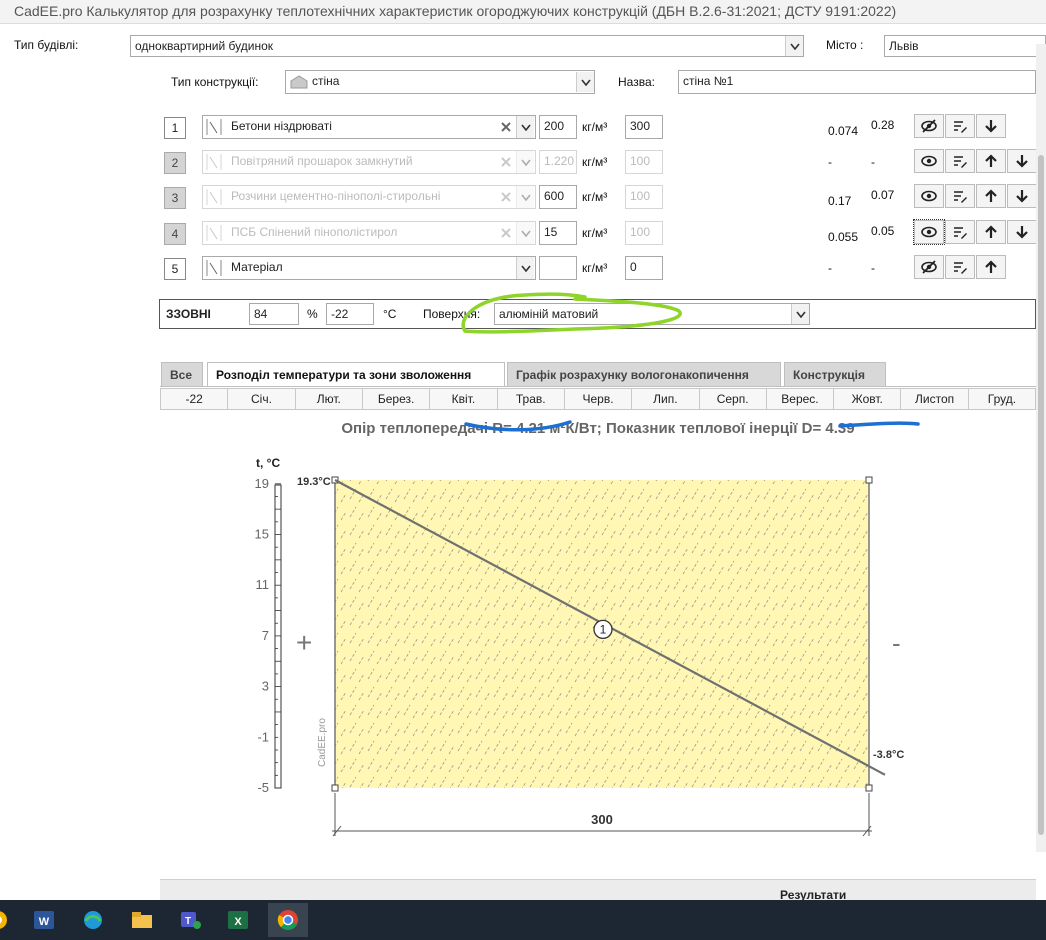 The image size is (1046, 940). Describe the element at coordinates (733, 399) in the screenshot. I see `month-8: Серп.` at that location.